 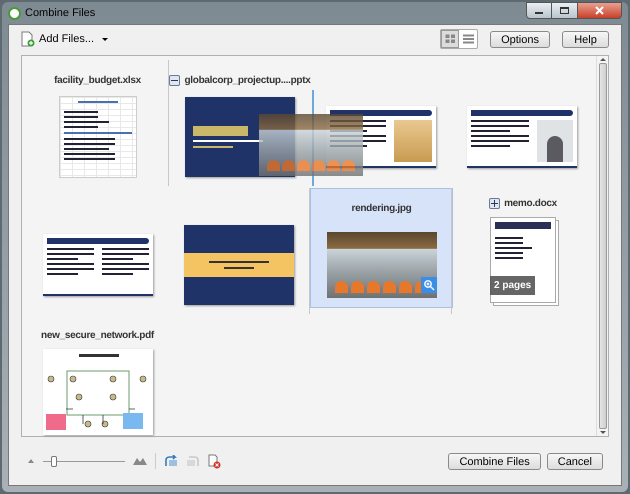 I want to click on toolbar-button: Options, so click(x=520, y=39).